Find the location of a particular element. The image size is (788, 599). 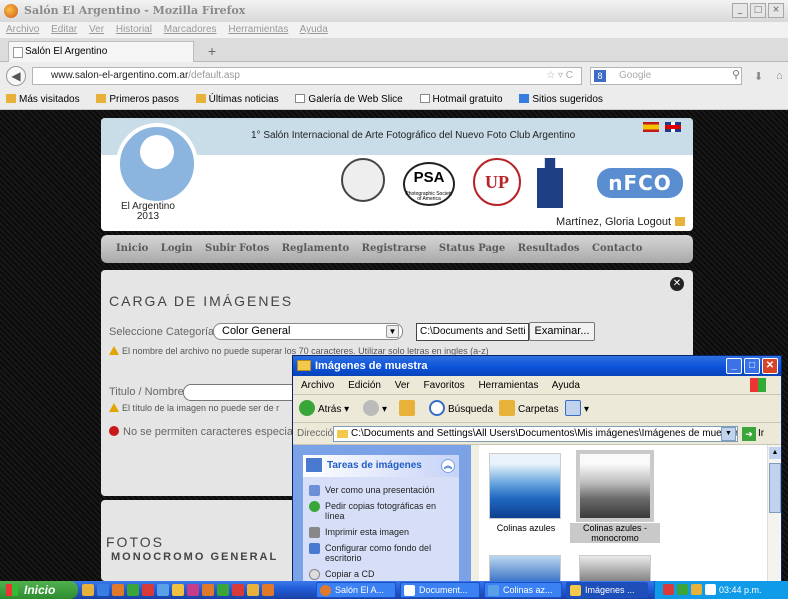

logout-link: Martínez, Gloria Logout is located at coordinates (620, 222).